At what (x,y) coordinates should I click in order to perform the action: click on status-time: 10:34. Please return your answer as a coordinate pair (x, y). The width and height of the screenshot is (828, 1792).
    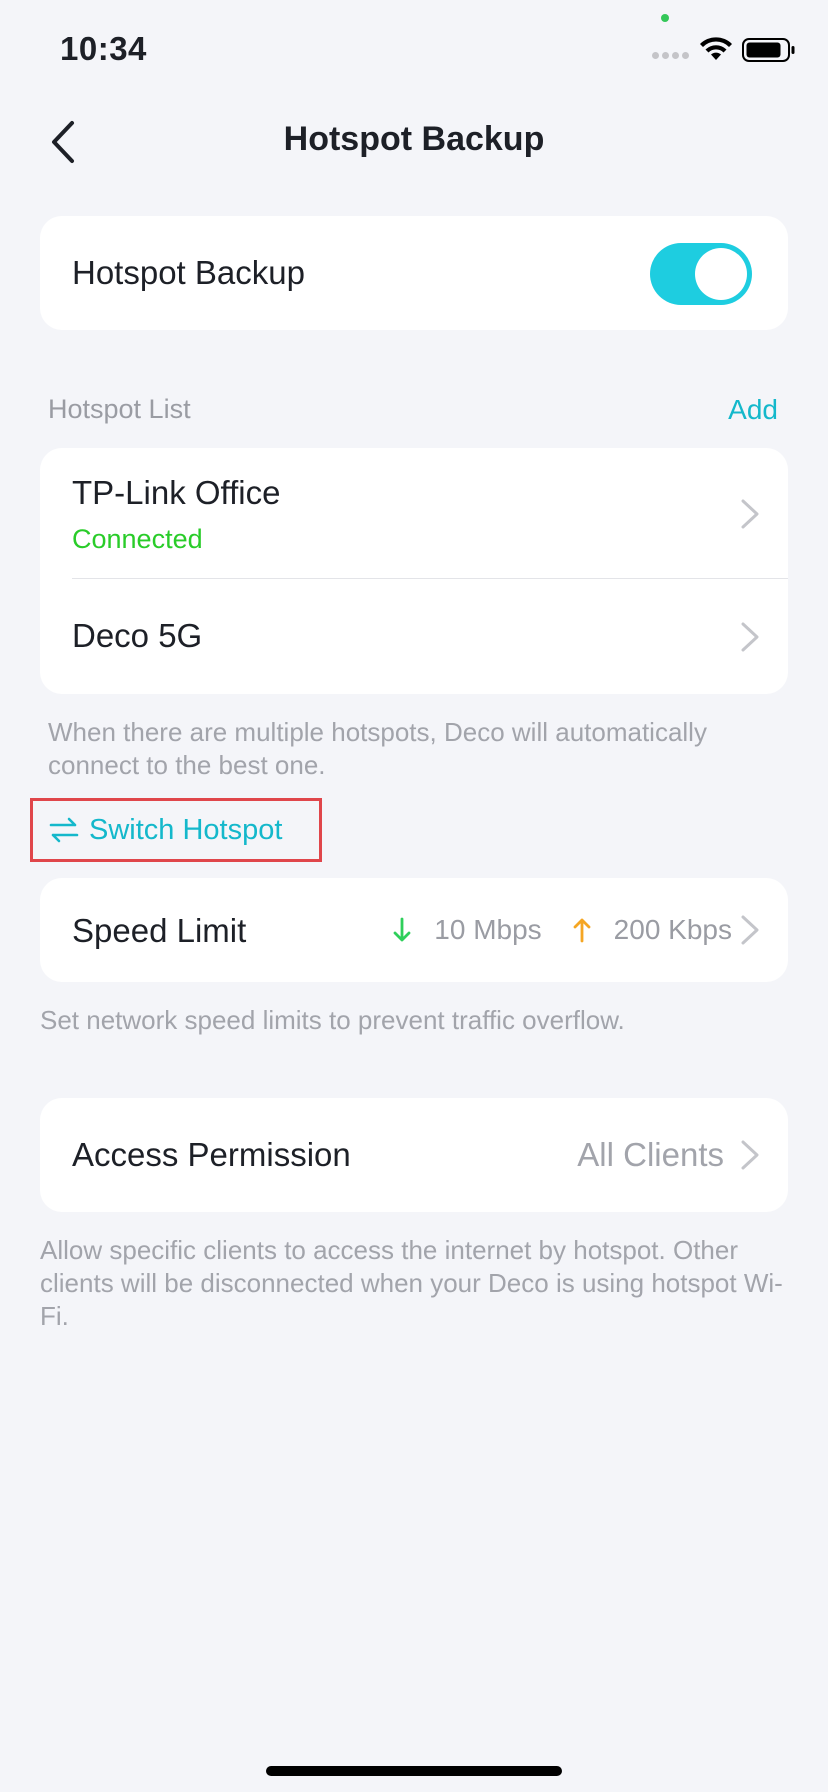
    Looking at the image, I should click on (103, 48).